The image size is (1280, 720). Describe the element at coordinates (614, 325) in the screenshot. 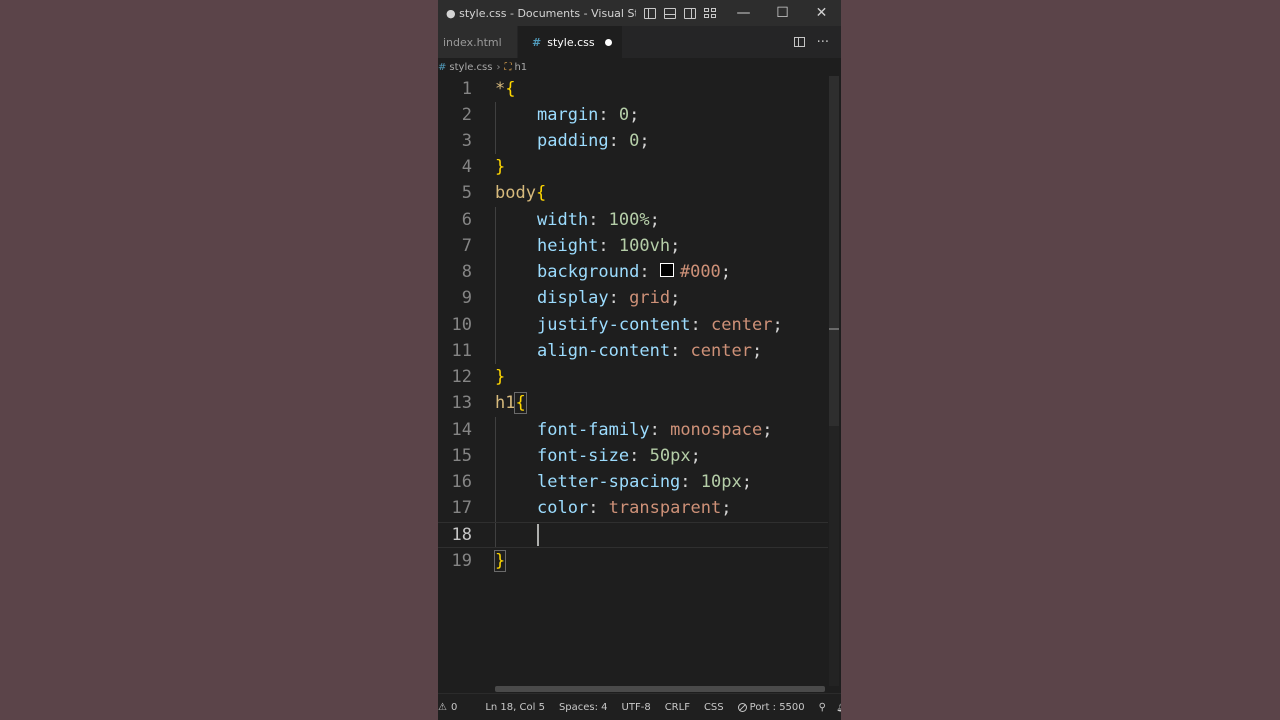

I see `property-token: justify-content` at that location.